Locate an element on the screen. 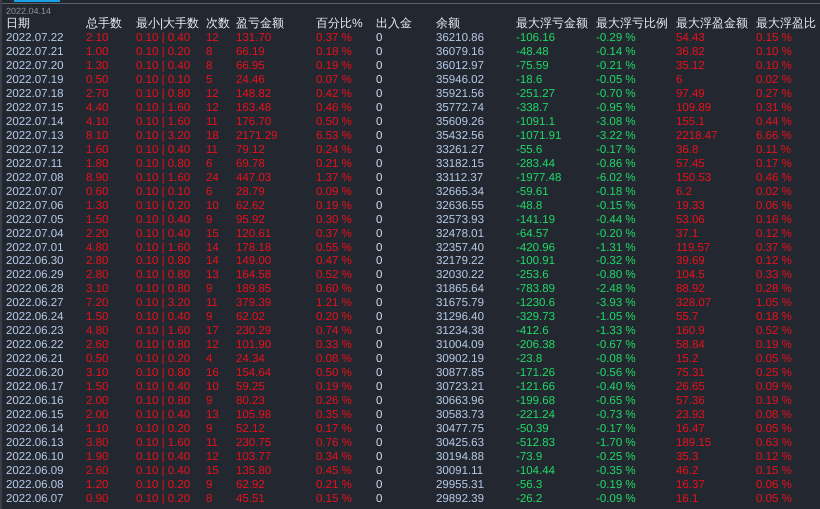  table-cell-text: -1.33 % is located at coordinates (616, 331).